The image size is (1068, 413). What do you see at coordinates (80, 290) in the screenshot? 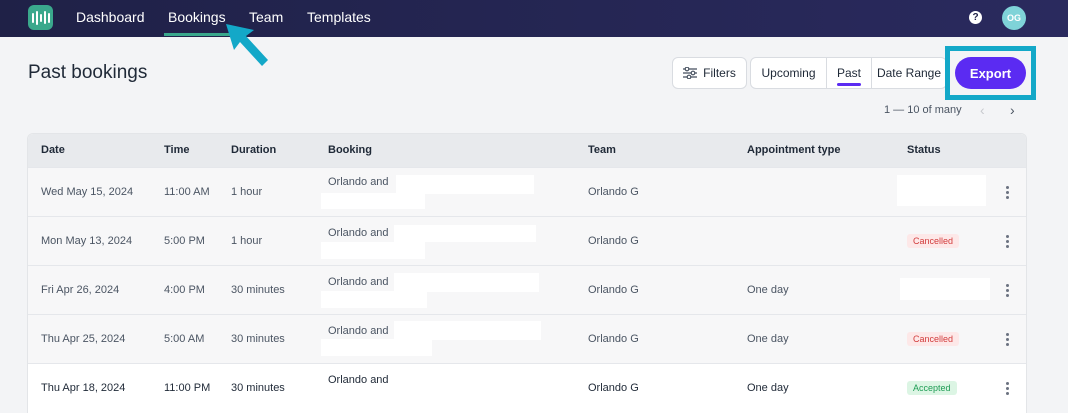
I see `row-date: Fri Apr 26, 2024` at bounding box center [80, 290].